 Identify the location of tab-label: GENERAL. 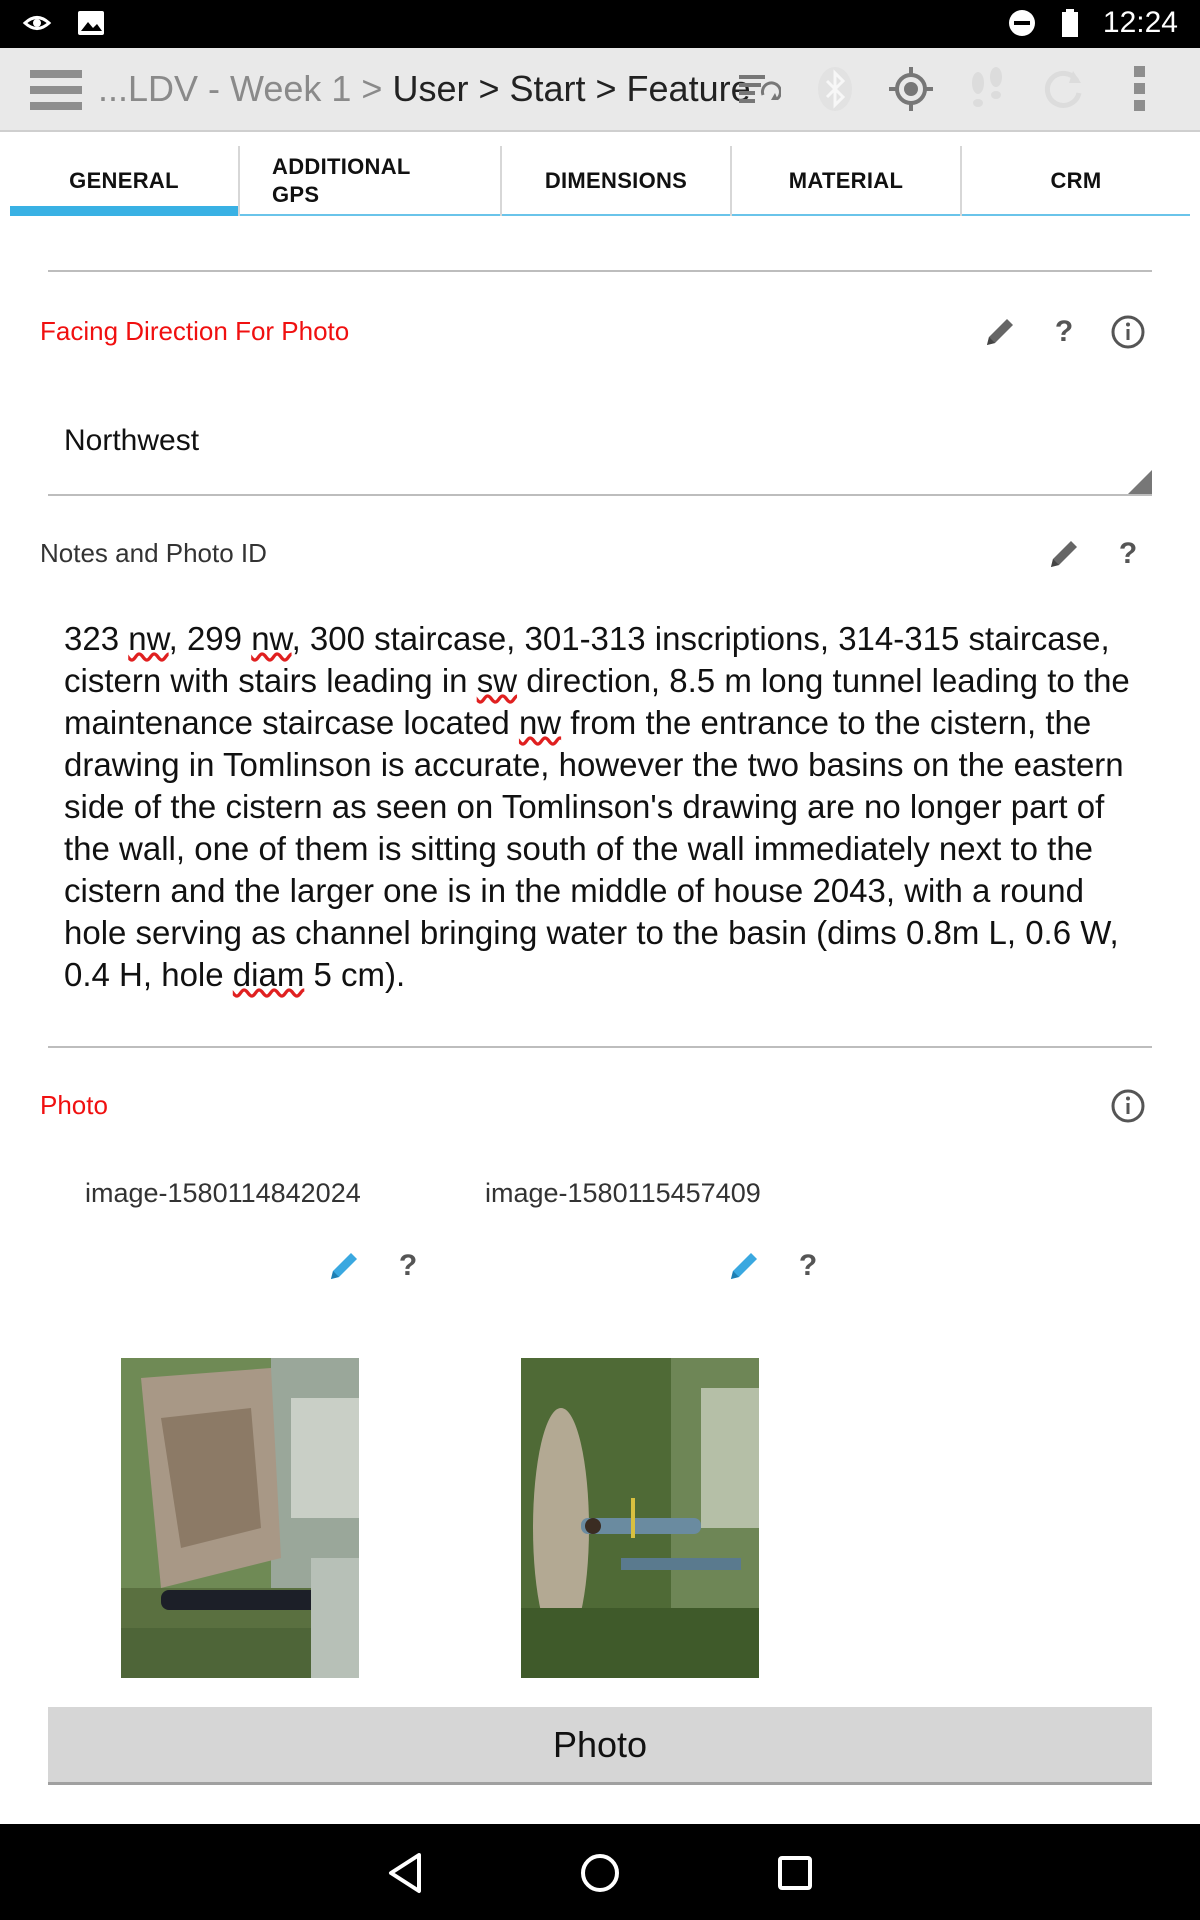
(124, 180).